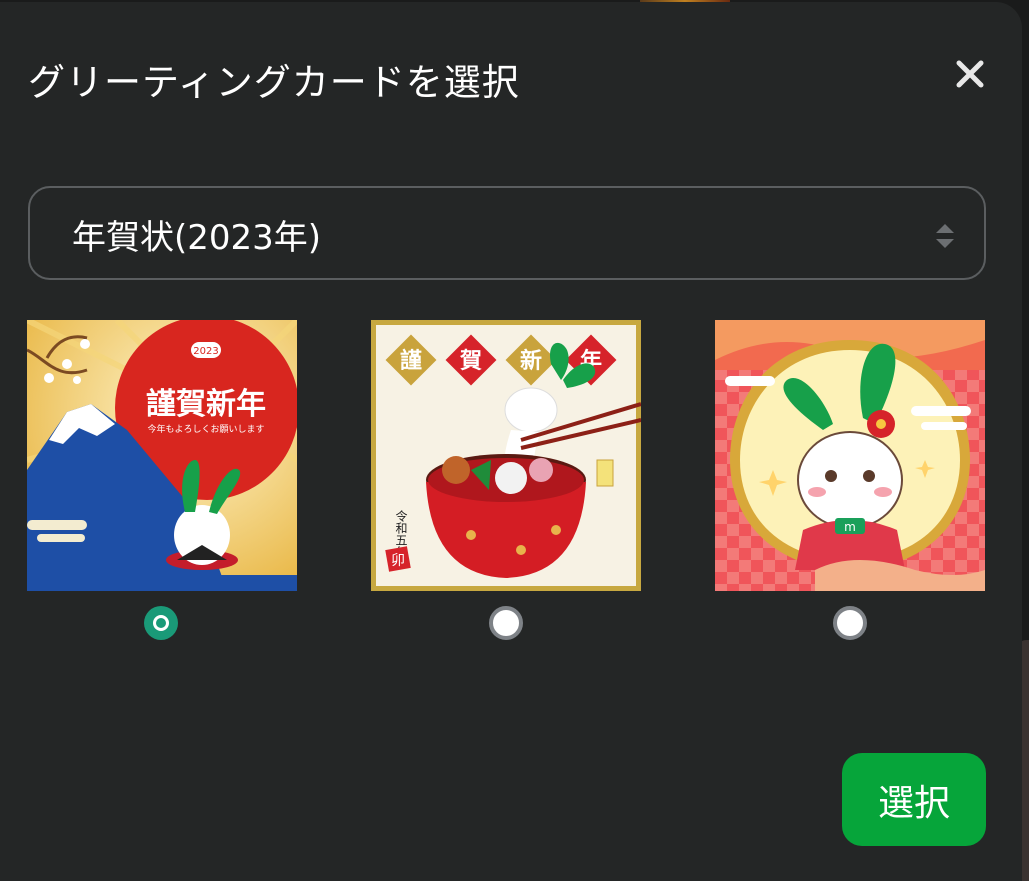 The height and width of the screenshot is (881, 1029). I want to click on close-button, so click(970, 74).